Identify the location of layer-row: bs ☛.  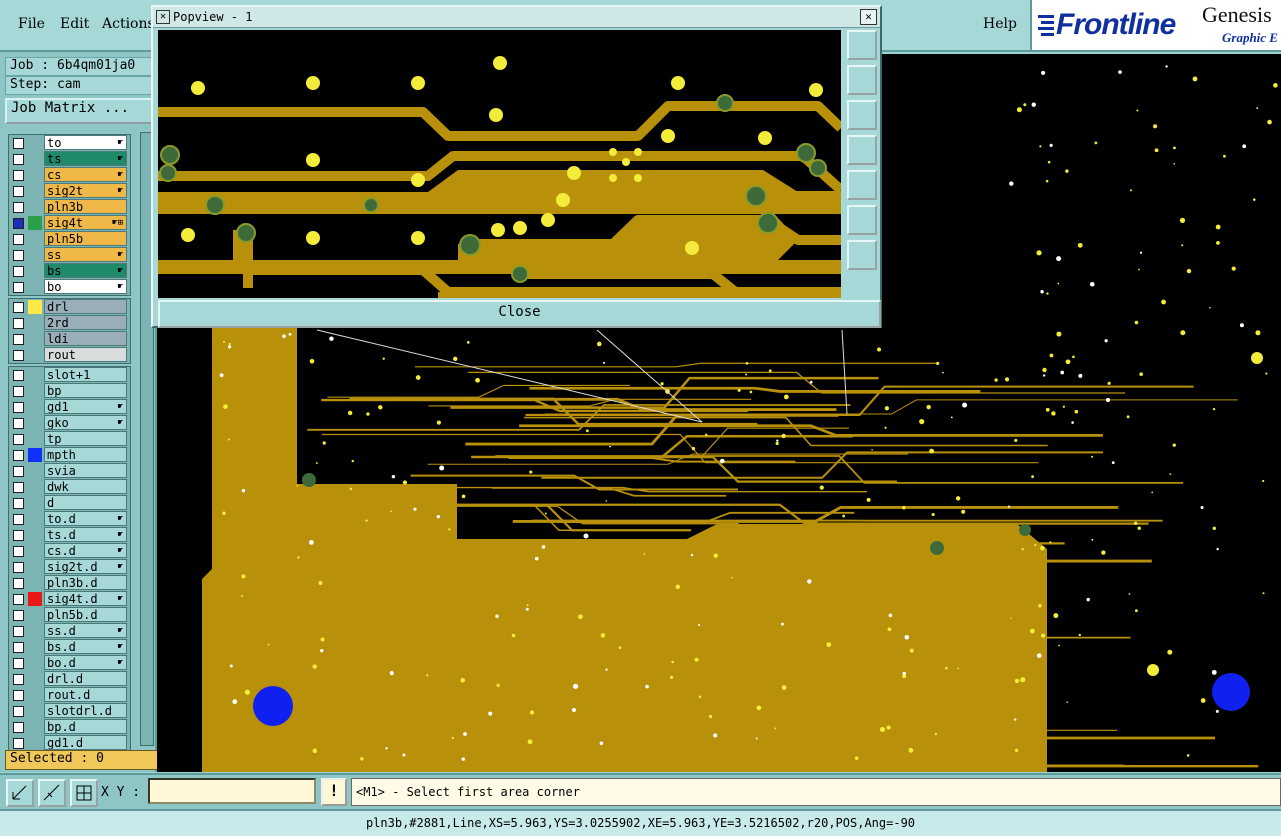
(69, 271).